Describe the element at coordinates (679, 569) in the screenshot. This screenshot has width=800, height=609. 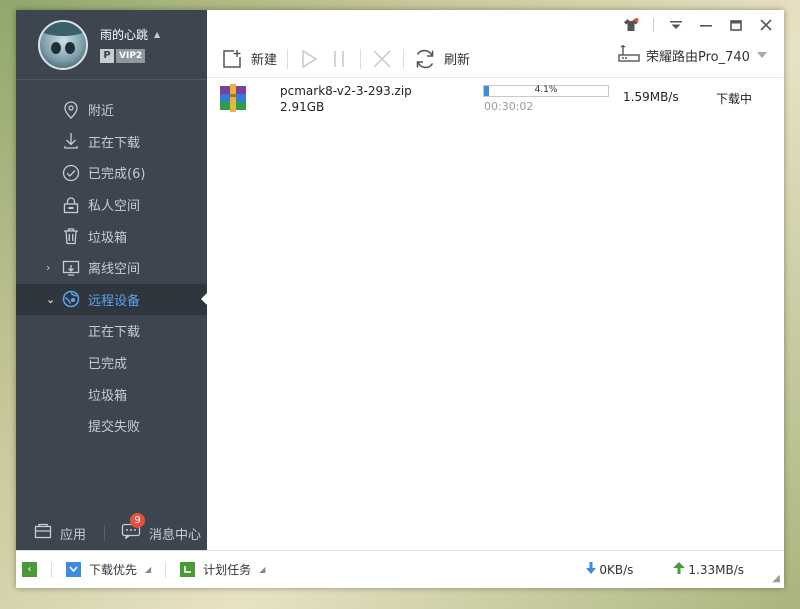
I see `up-arrow-icon` at that location.